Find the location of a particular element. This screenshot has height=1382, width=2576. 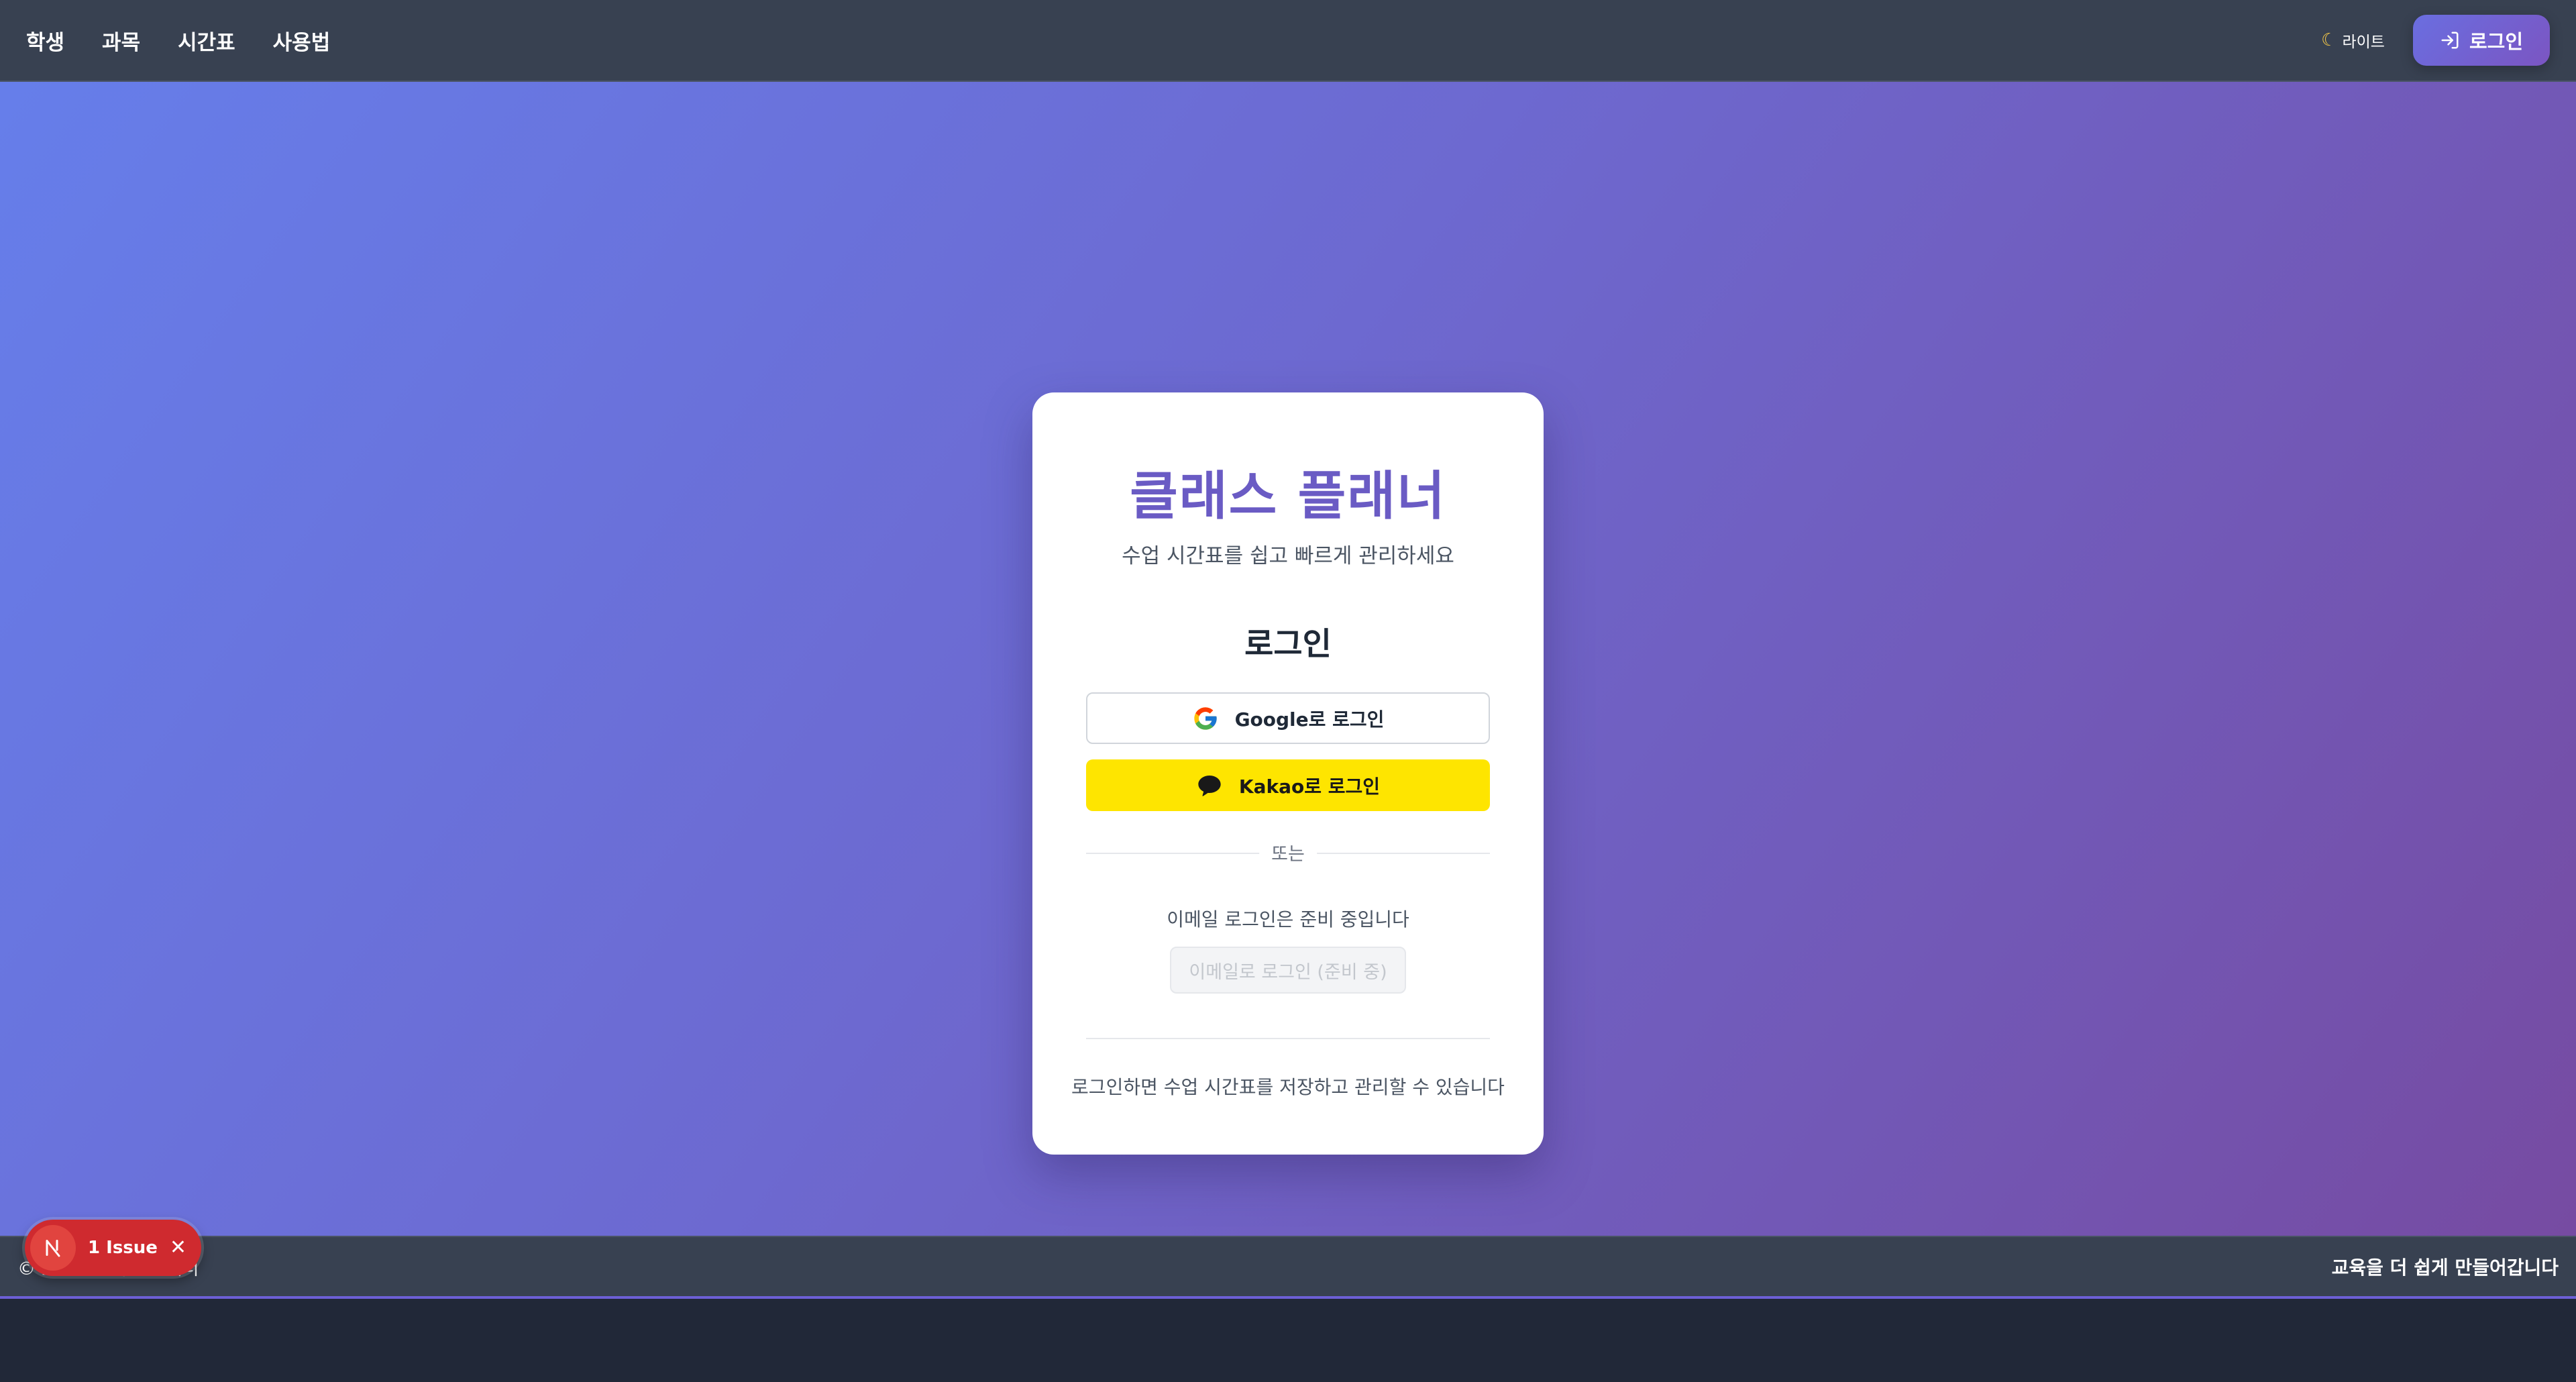

login-heading: 로그인 is located at coordinates (1288, 644).